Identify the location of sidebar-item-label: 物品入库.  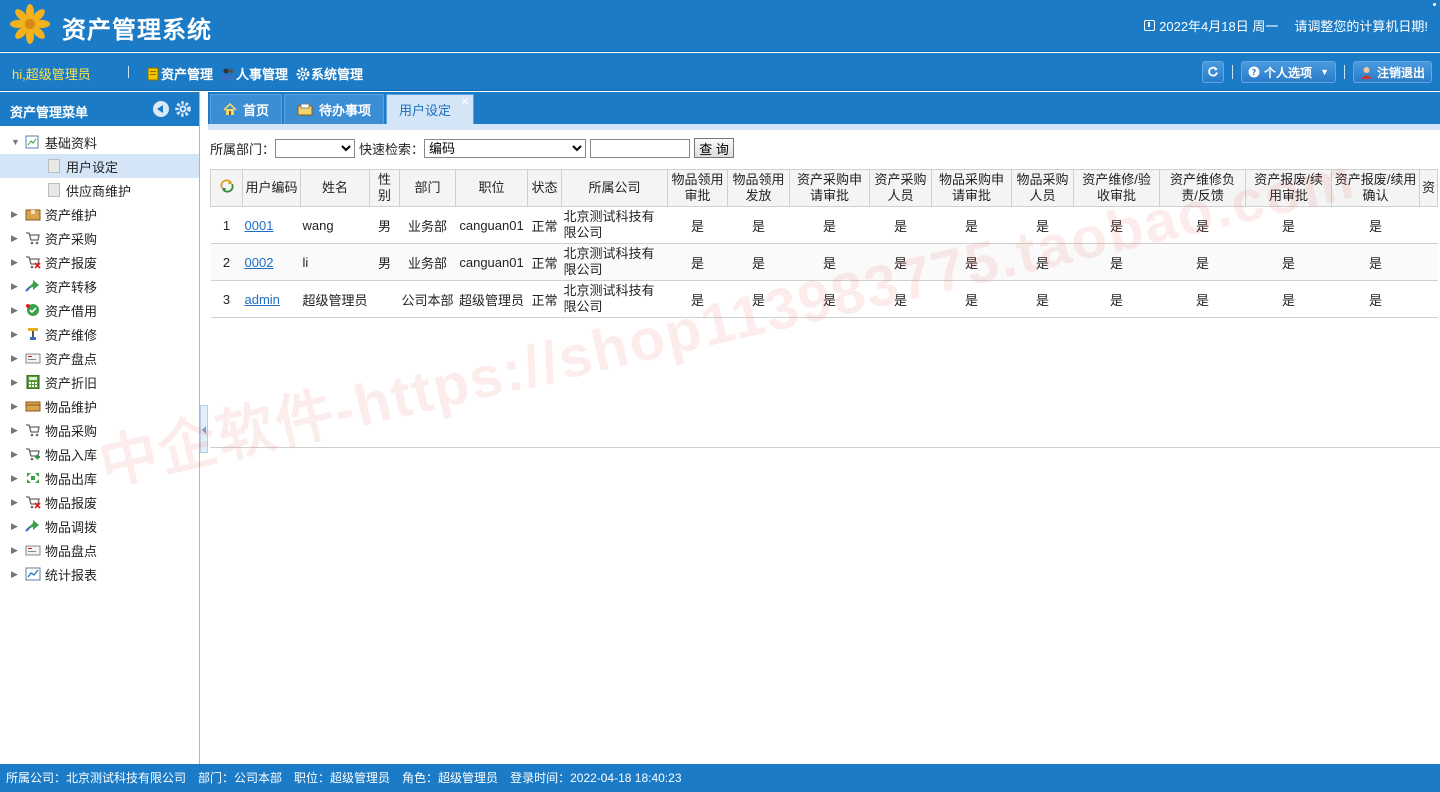
(71, 455).